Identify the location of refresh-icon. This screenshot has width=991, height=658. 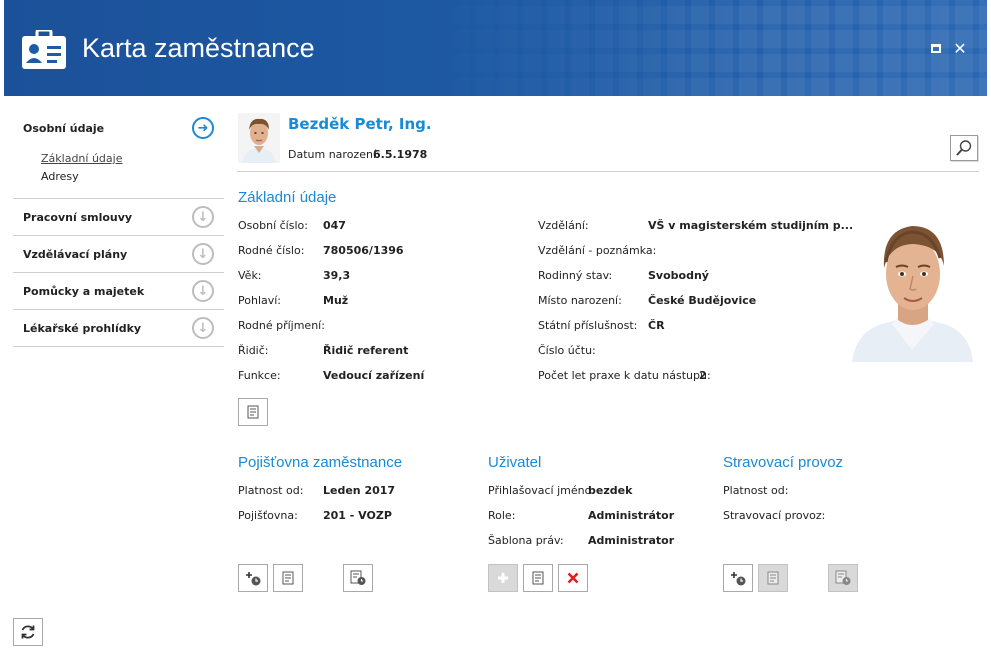
(28, 632).